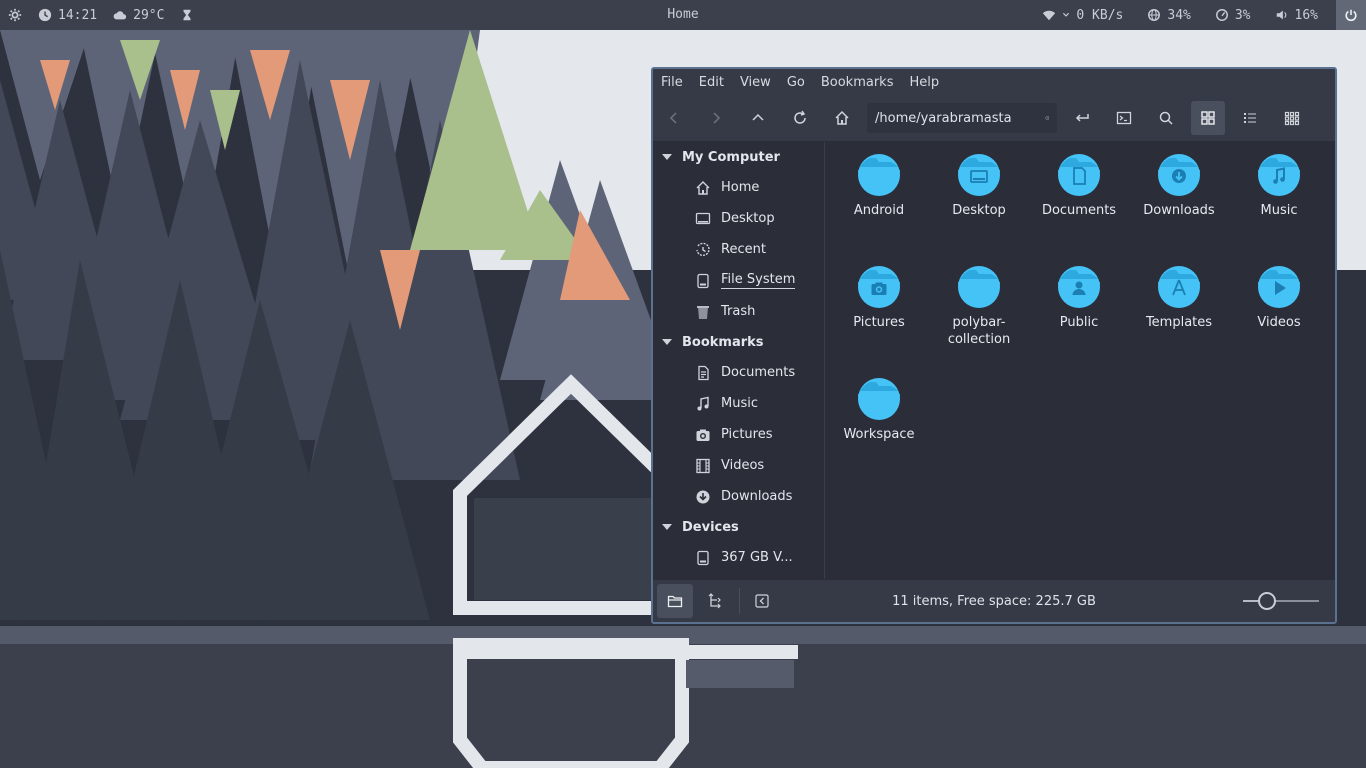 The height and width of the screenshot is (768, 1366). I want to click on menu-help: Help, so click(924, 82).